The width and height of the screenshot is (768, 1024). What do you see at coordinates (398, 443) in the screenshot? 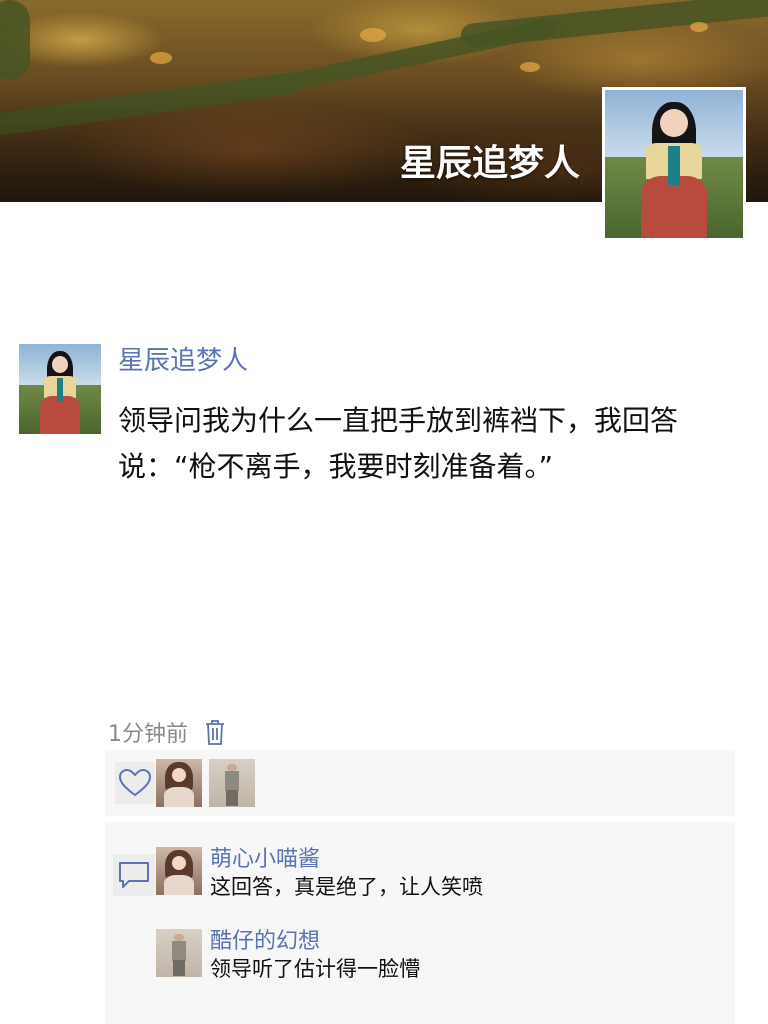
I see `post-text: 领导问我为什么一直把手放到裤裆下，我回答说：“枪不离手，我要时刻准备着。”` at bounding box center [398, 443].